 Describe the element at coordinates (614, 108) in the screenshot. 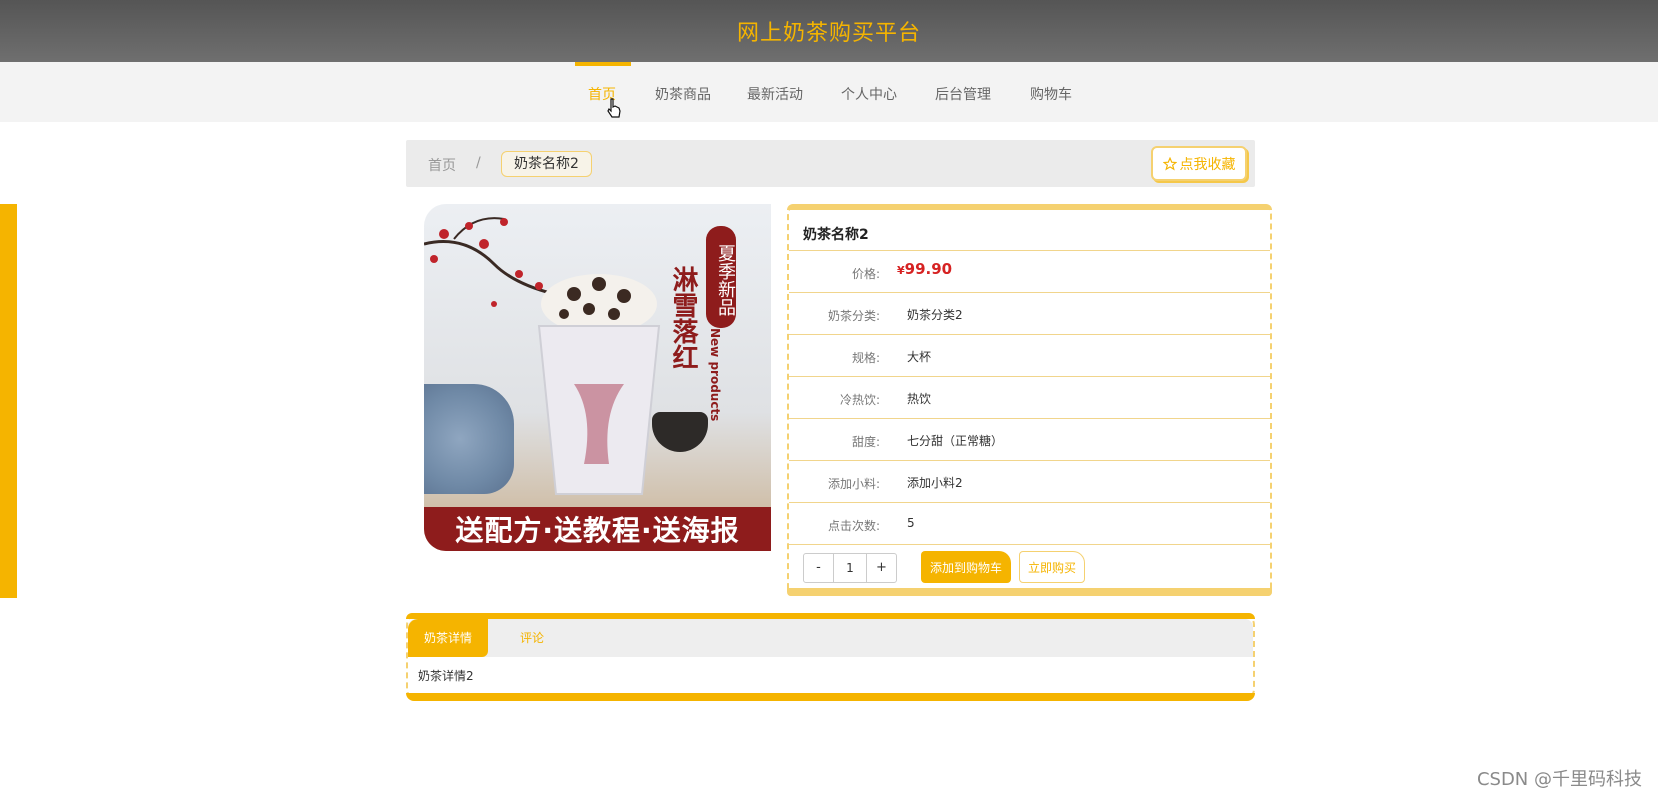

I see `hand-cursor-icon` at that location.